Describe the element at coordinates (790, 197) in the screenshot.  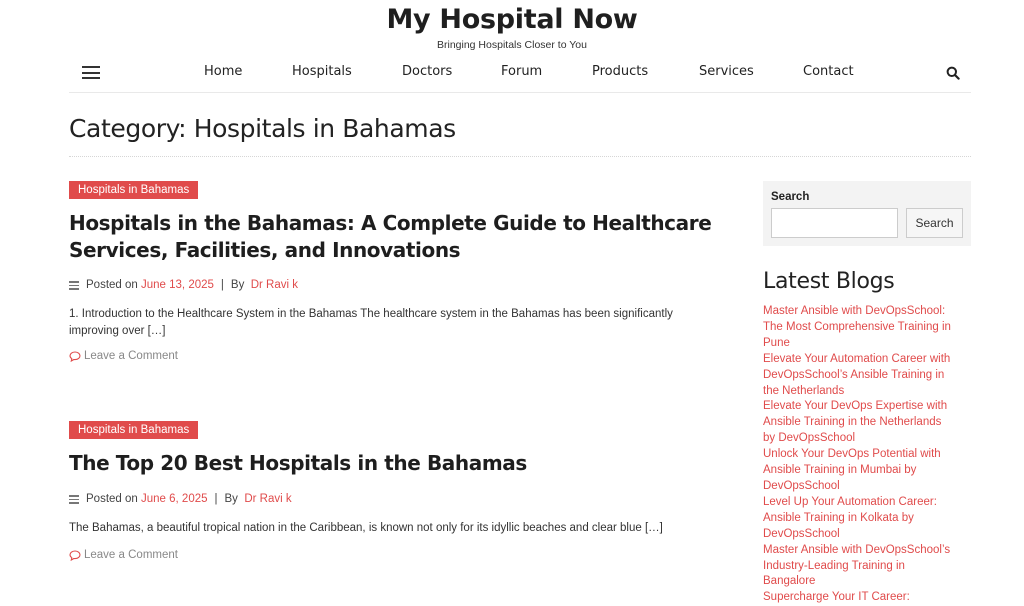
I see `search-widget-label: Search` at that location.